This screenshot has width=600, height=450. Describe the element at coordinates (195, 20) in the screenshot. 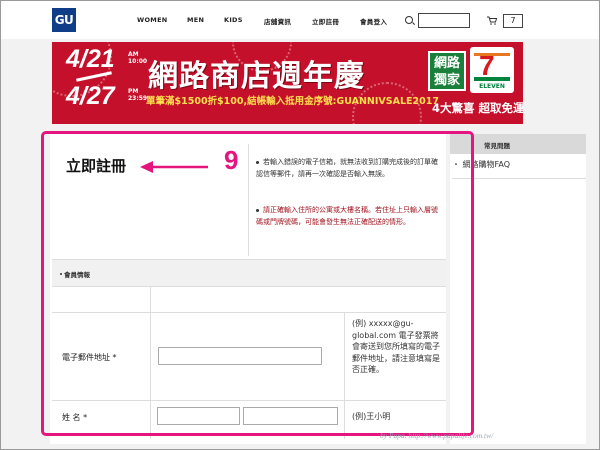

I see `nav-men: MEN` at that location.